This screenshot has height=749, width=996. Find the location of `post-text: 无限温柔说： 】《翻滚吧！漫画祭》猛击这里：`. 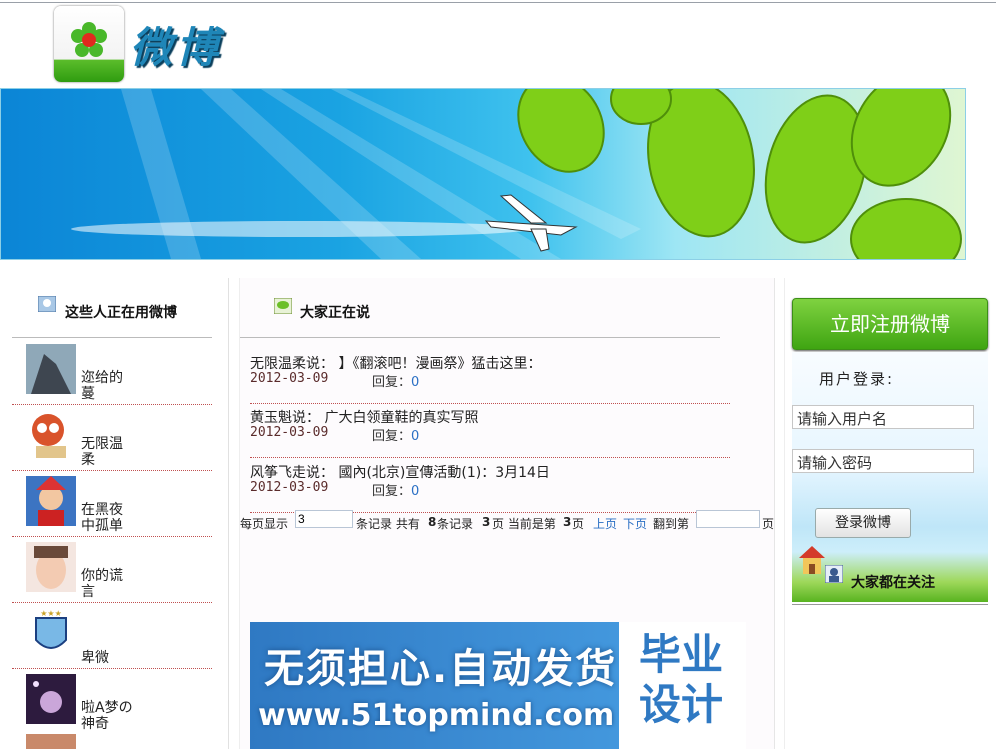

post-text: 无限温柔说： 】《翻滚吧！漫画祭》猛击这里： is located at coordinates (395, 363).